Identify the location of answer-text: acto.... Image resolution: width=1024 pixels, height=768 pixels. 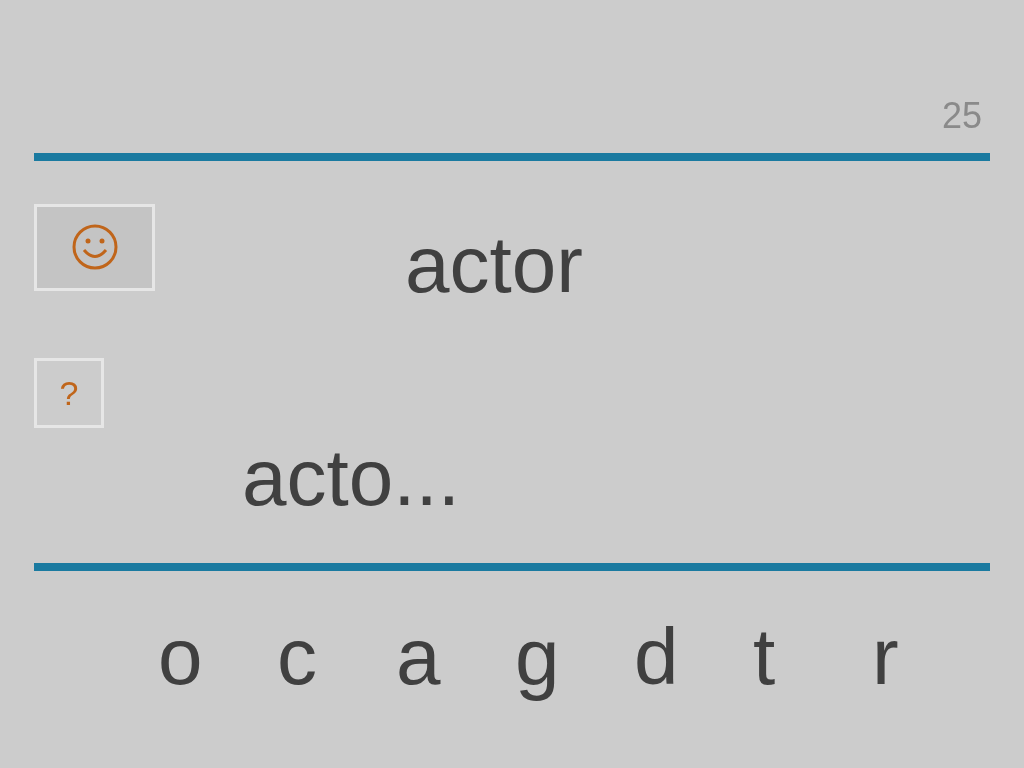
(351, 478).